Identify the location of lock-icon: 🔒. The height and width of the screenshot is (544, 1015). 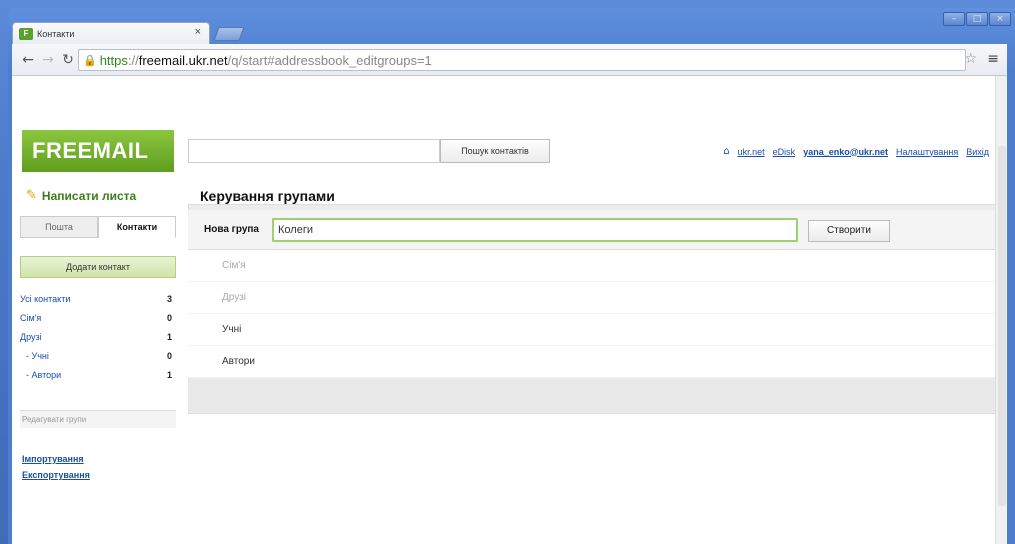
(90, 60).